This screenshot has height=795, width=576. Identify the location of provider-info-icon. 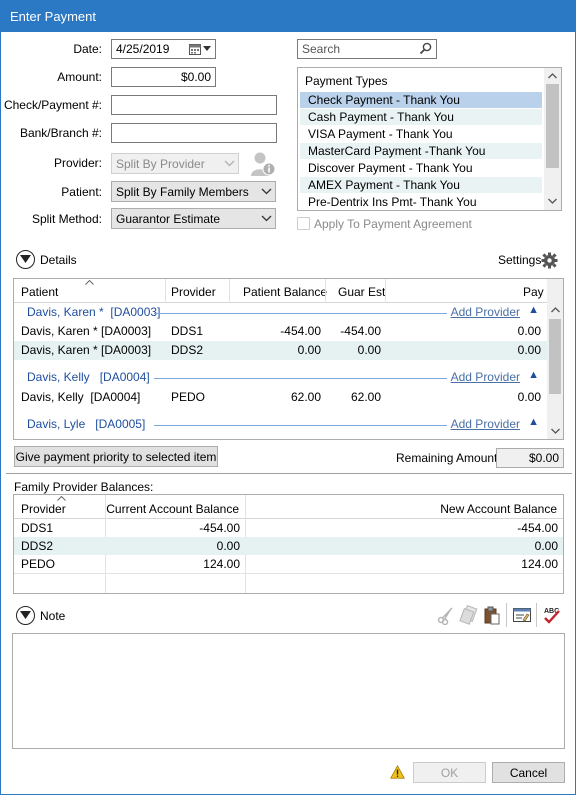
(263, 164).